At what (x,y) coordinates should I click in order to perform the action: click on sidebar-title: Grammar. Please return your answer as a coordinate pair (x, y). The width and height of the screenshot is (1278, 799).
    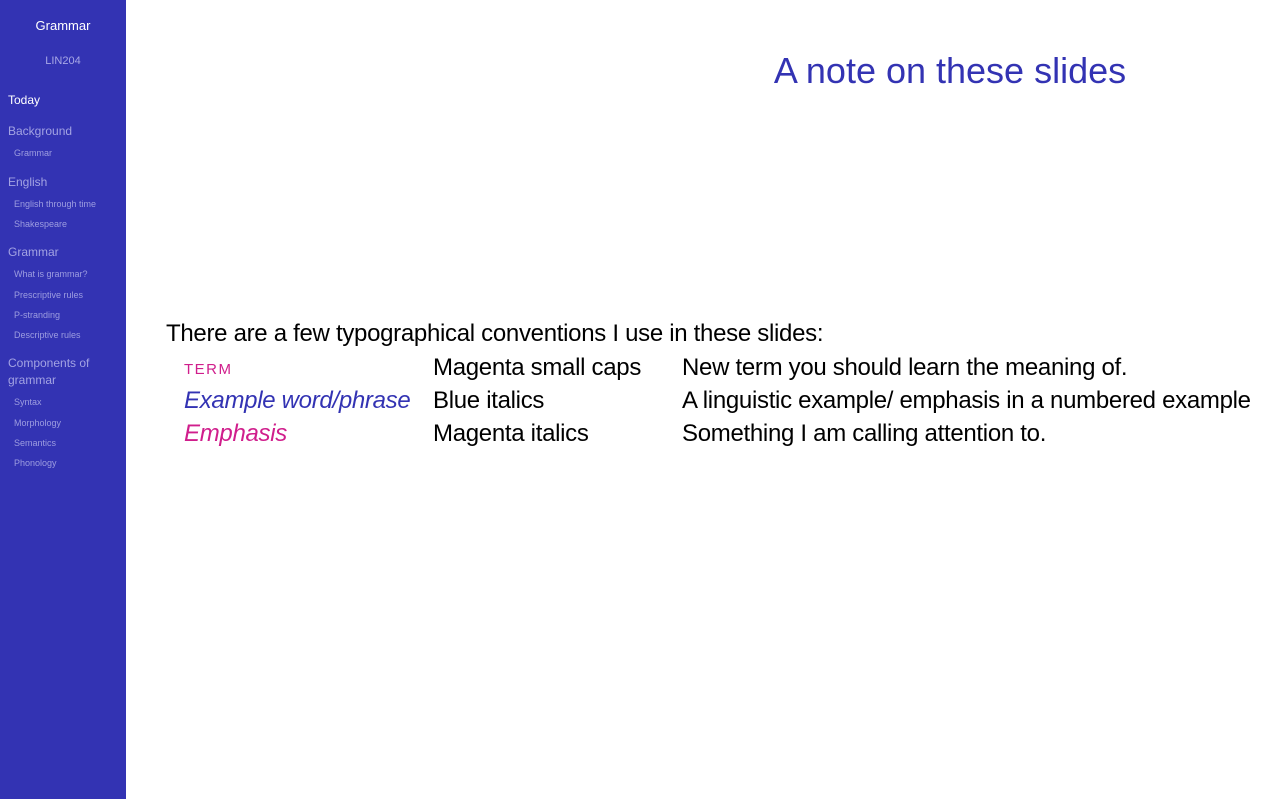
    Looking at the image, I should click on (63, 25).